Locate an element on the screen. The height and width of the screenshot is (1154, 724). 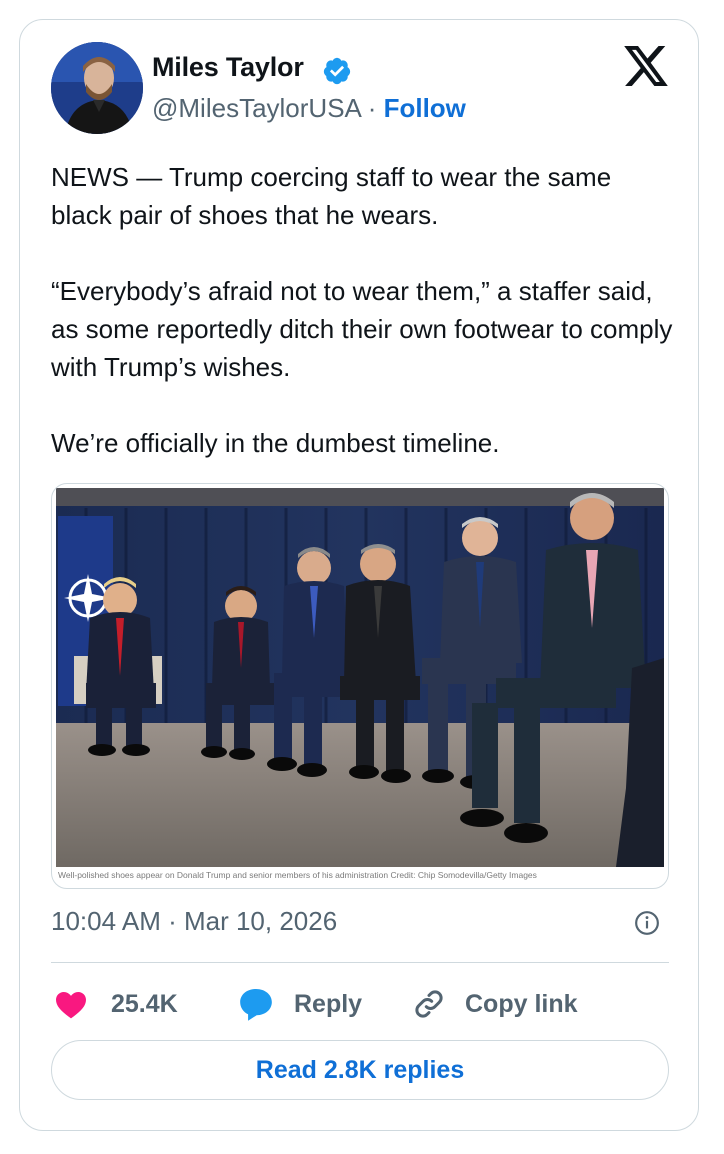
like-button: 25.4K is located at coordinates (114, 1004).